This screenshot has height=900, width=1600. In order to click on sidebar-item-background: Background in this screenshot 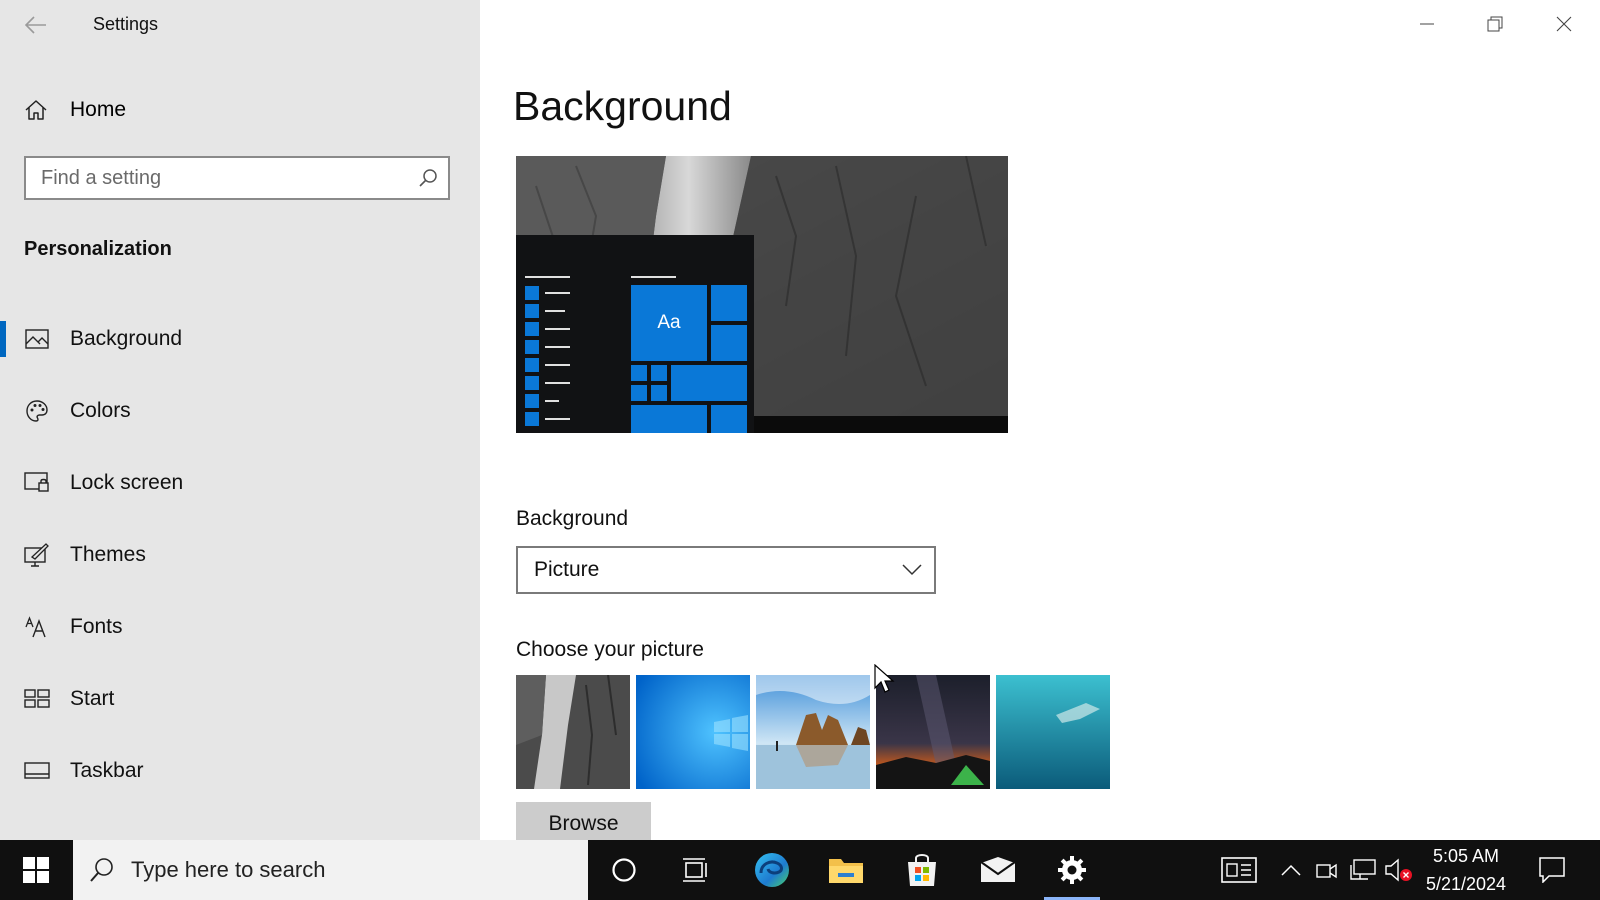, I will do `click(240, 339)`.